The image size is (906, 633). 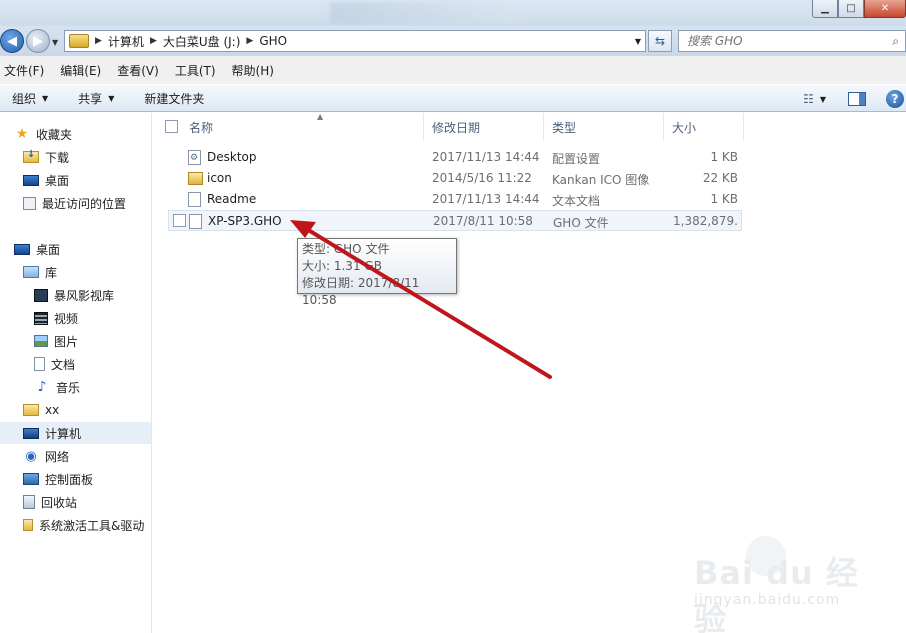 What do you see at coordinates (57, 456) in the screenshot?
I see `sidebar-item-label: 网络` at bounding box center [57, 456].